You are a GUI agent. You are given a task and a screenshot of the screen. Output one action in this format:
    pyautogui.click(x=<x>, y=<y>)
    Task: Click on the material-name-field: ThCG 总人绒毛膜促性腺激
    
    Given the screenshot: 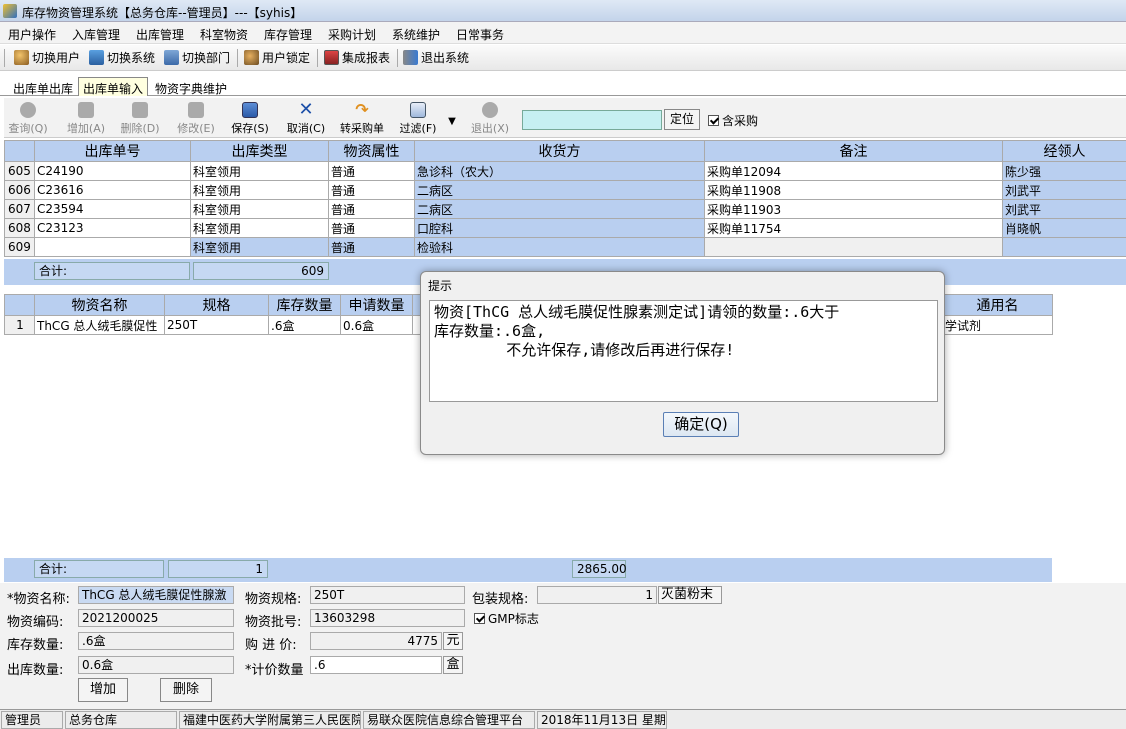 What is the action you would take?
    pyautogui.click(x=156, y=595)
    